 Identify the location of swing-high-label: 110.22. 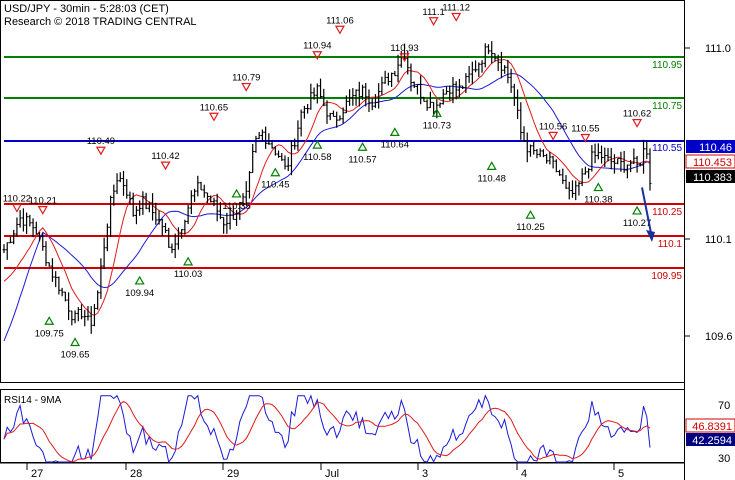
(17, 199).